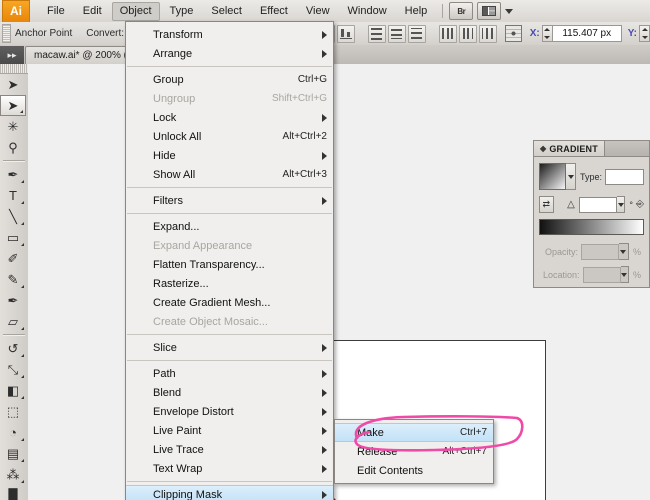 Image resolution: width=650 pixels, height=500 pixels. Describe the element at coordinates (56, 11) in the screenshot. I see `menu-item-file: File` at that location.